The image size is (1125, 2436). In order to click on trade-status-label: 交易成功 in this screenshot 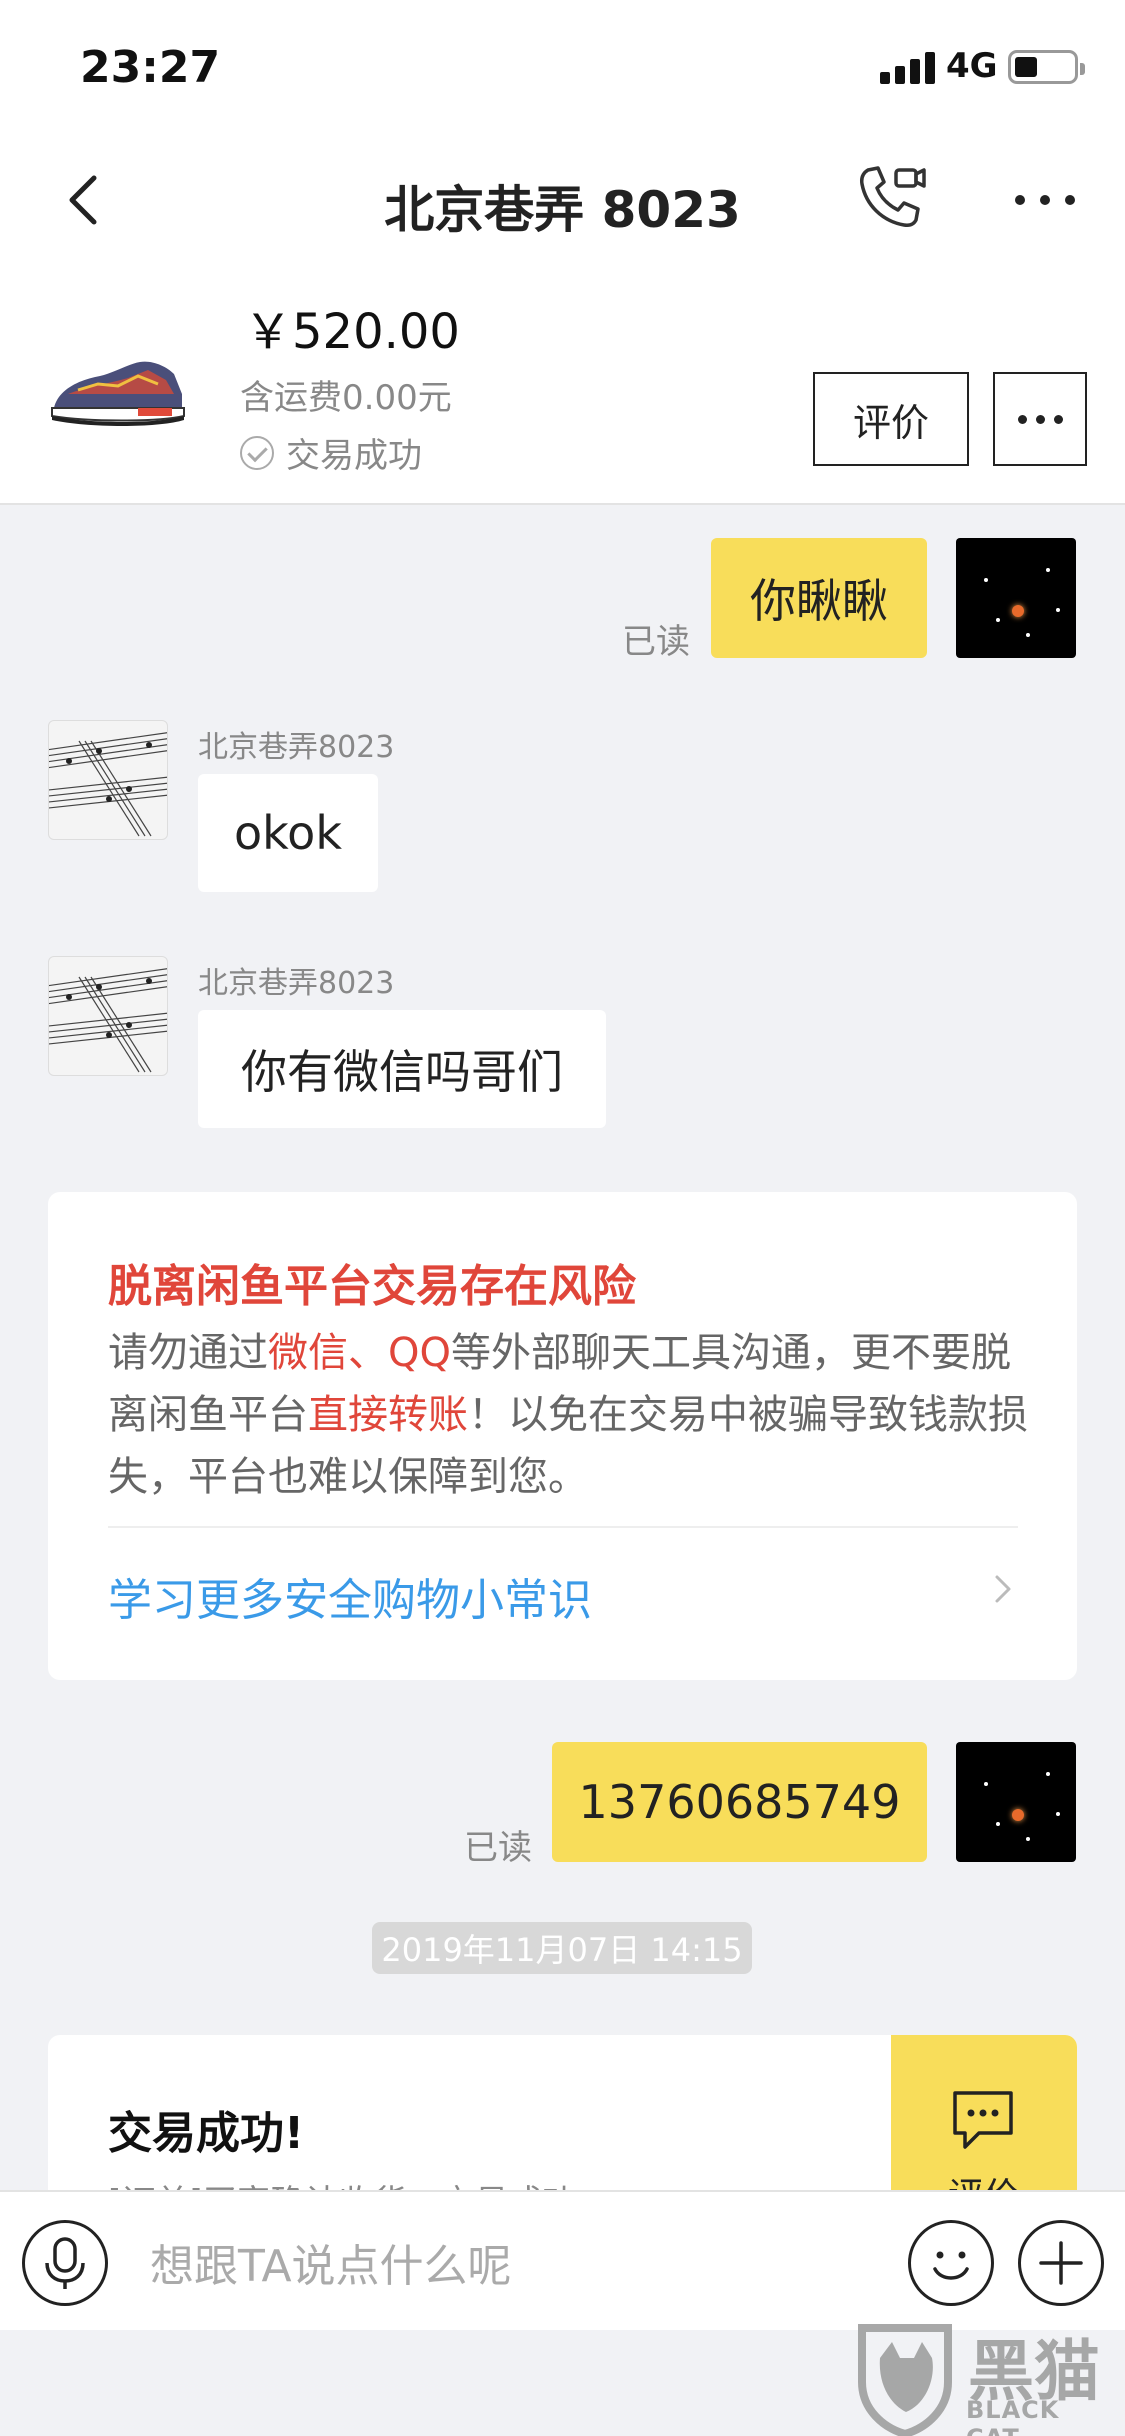, I will do `click(354, 456)`.